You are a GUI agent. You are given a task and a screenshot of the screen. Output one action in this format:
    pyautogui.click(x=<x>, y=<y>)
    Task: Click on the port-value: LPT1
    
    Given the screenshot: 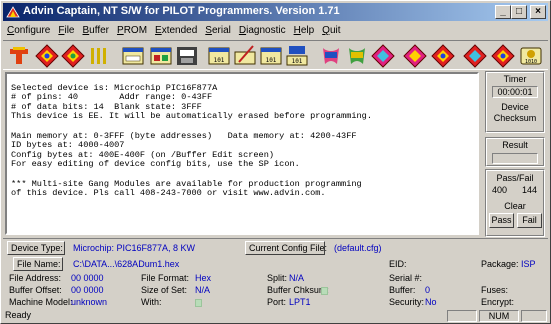 What is the action you would take?
    pyautogui.click(x=300, y=302)
    